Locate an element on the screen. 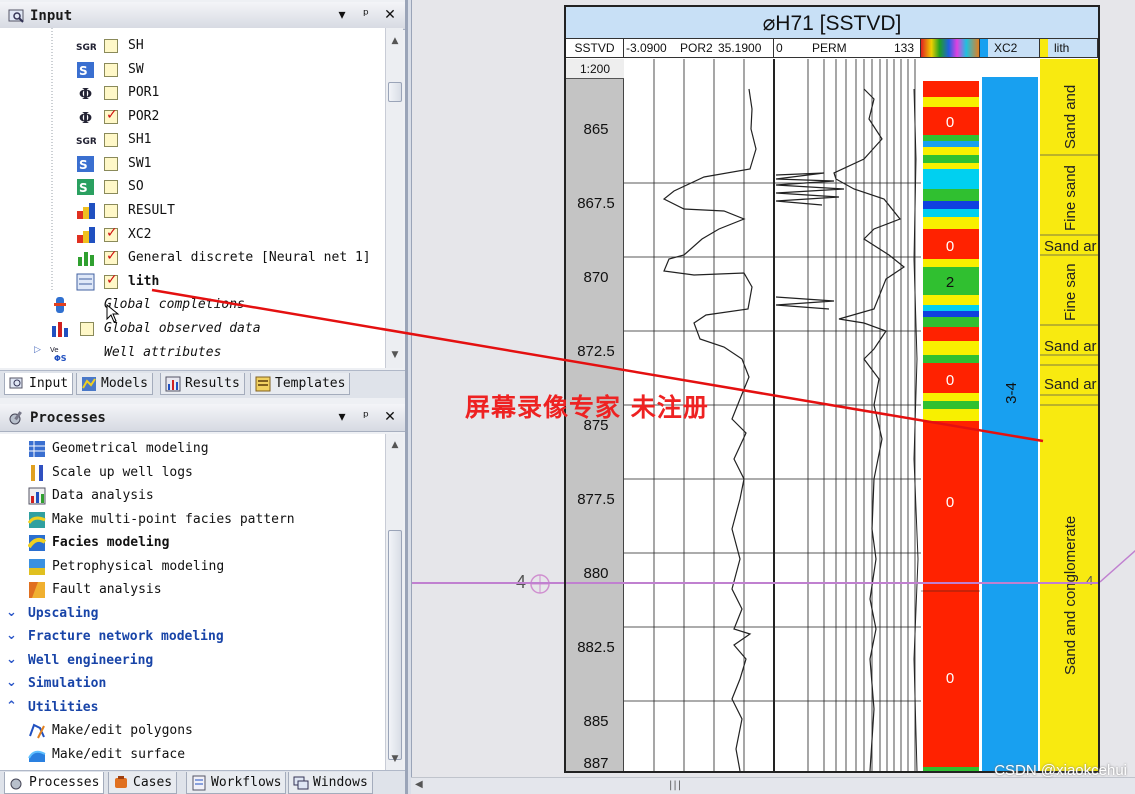 This screenshot has height=794, width=1135. checkbox-xc2 is located at coordinates (111, 233).